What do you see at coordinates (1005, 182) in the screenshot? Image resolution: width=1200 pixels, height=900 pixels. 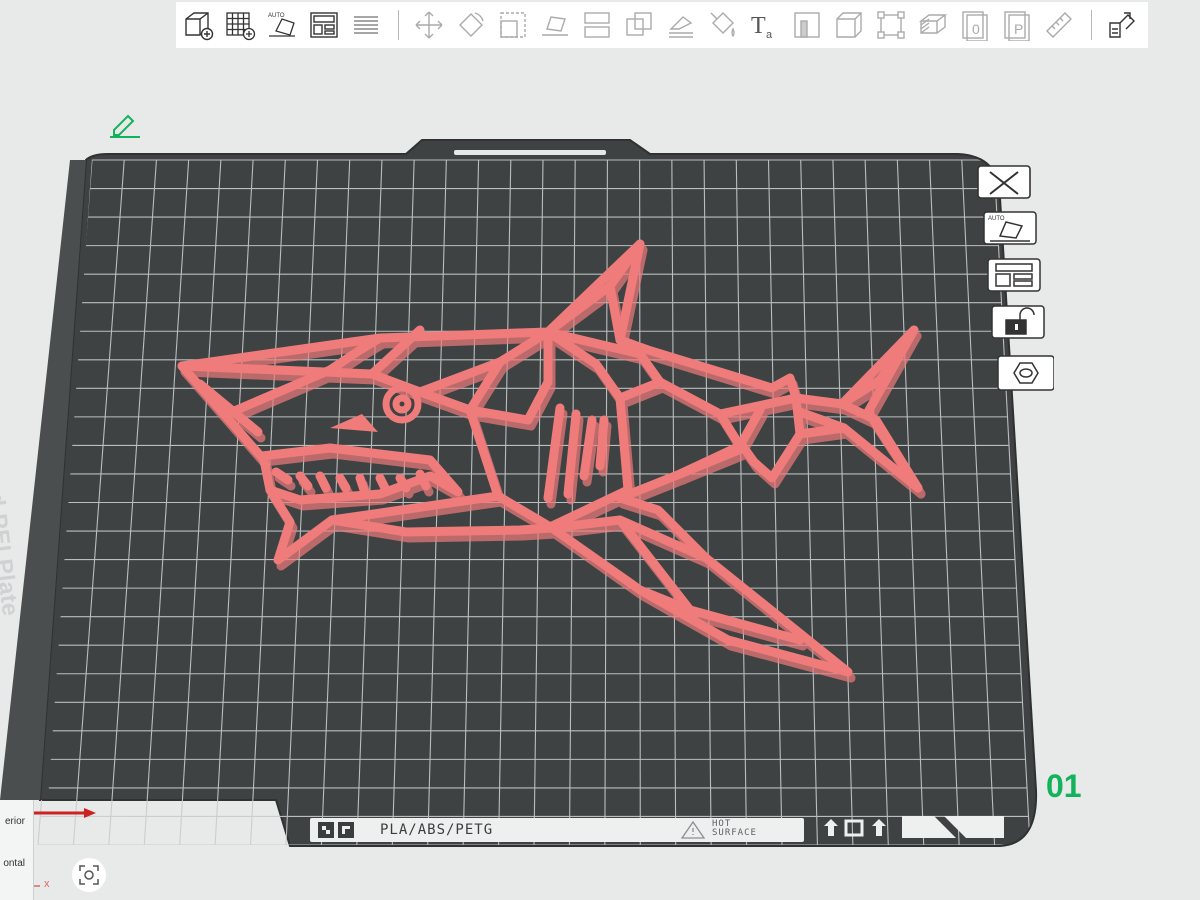 I see `delete-plate-button` at bounding box center [1005, 182].